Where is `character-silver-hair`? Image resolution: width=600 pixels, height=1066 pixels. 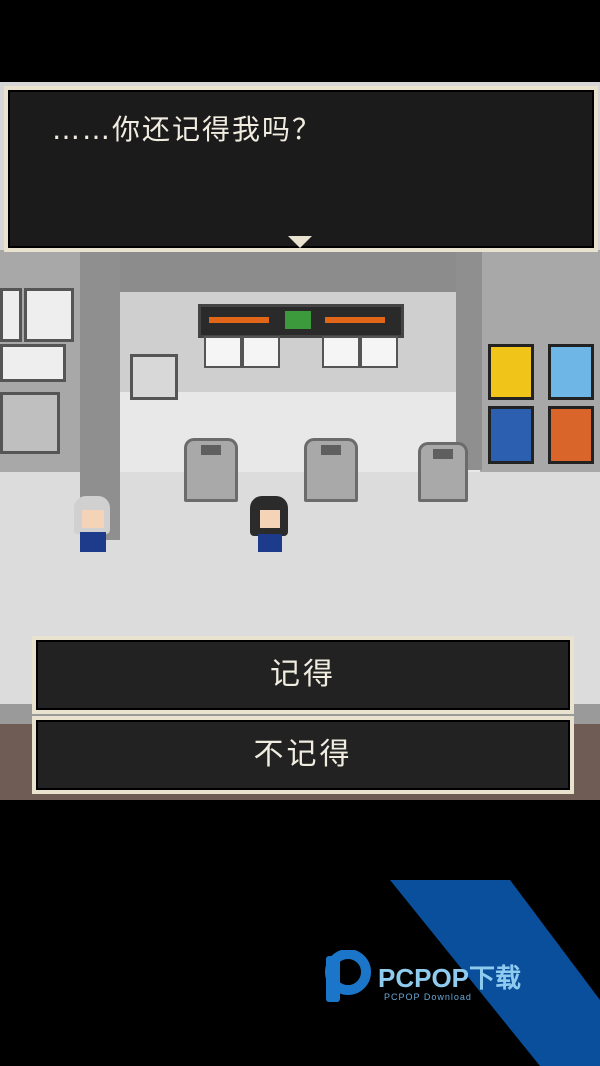 character-silver-hair is located at coordinates (92, 527).